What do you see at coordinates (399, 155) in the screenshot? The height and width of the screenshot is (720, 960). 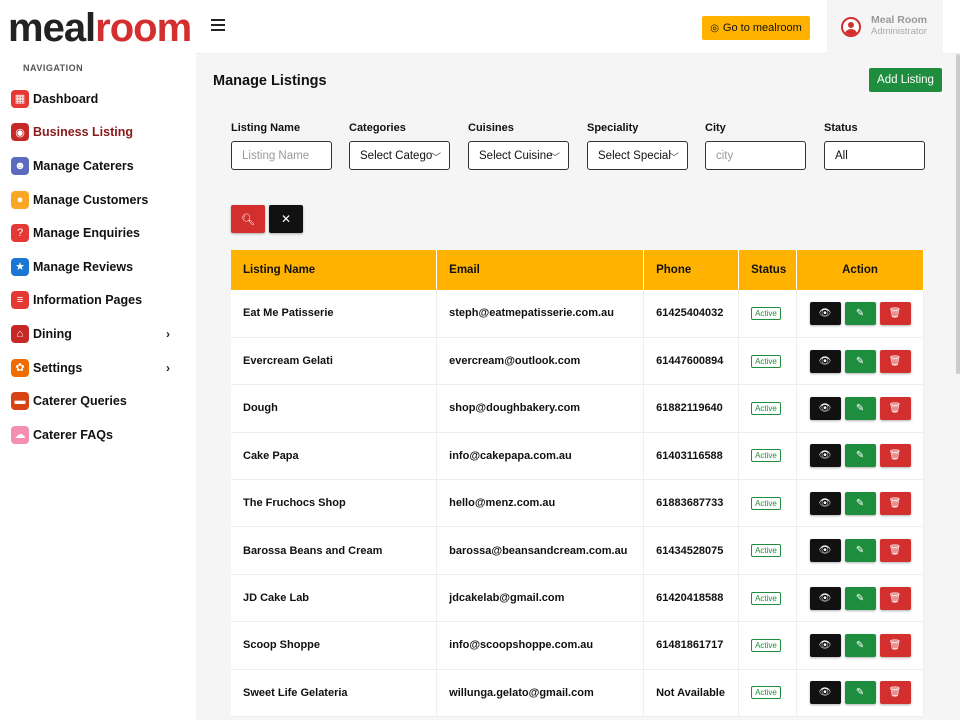 I see `categories-select: Select Catego ﹀` at bounding box center [399, 155].